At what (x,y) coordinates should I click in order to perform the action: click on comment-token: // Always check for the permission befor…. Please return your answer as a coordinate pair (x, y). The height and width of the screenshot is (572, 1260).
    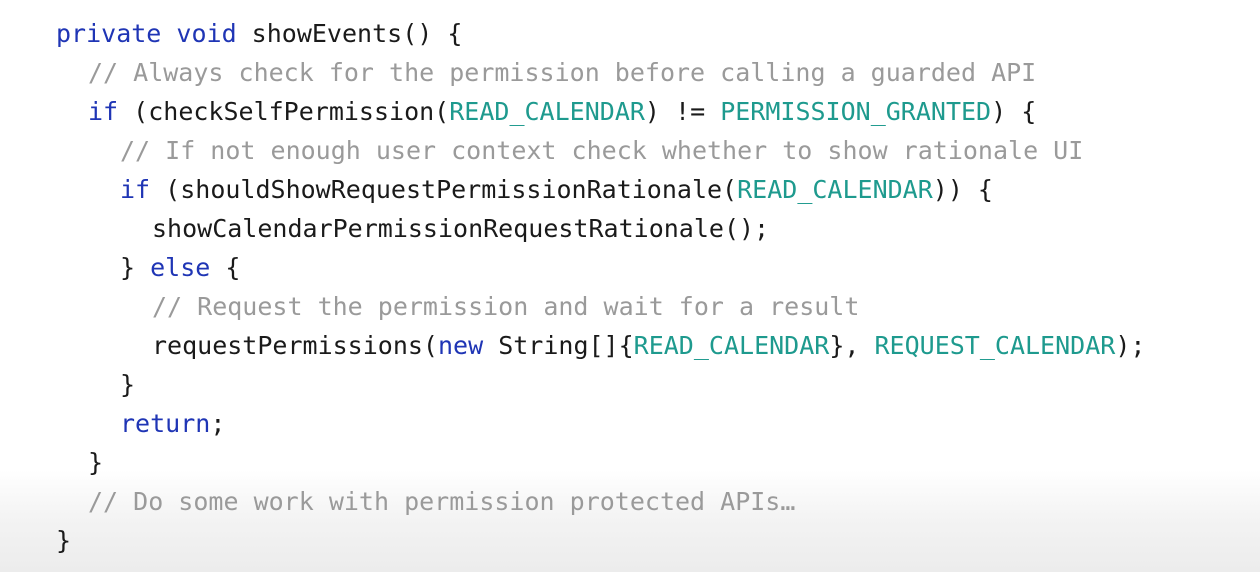
    Looking at the image, I should click on (562, 72).